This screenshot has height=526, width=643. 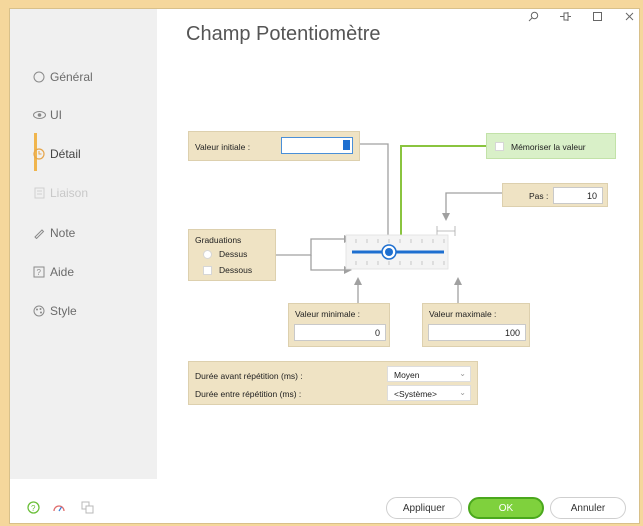 What do you see at coordinates (506, 508) in the screenshot?
I see `ok-button: OK` at bounding box center [506, 508].